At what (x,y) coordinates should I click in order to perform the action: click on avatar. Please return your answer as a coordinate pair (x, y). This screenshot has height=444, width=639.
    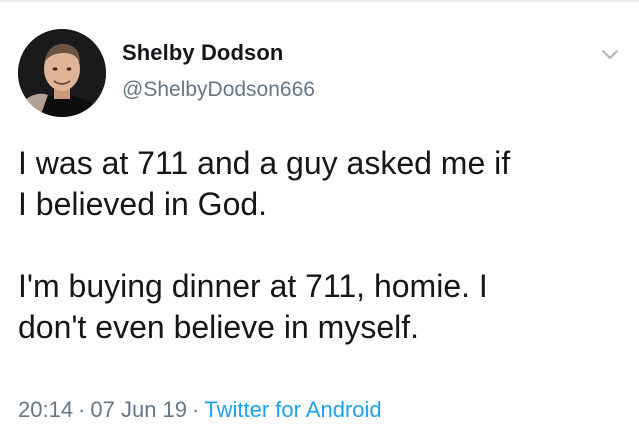
    Looking at the image, I should click on (62, 73).